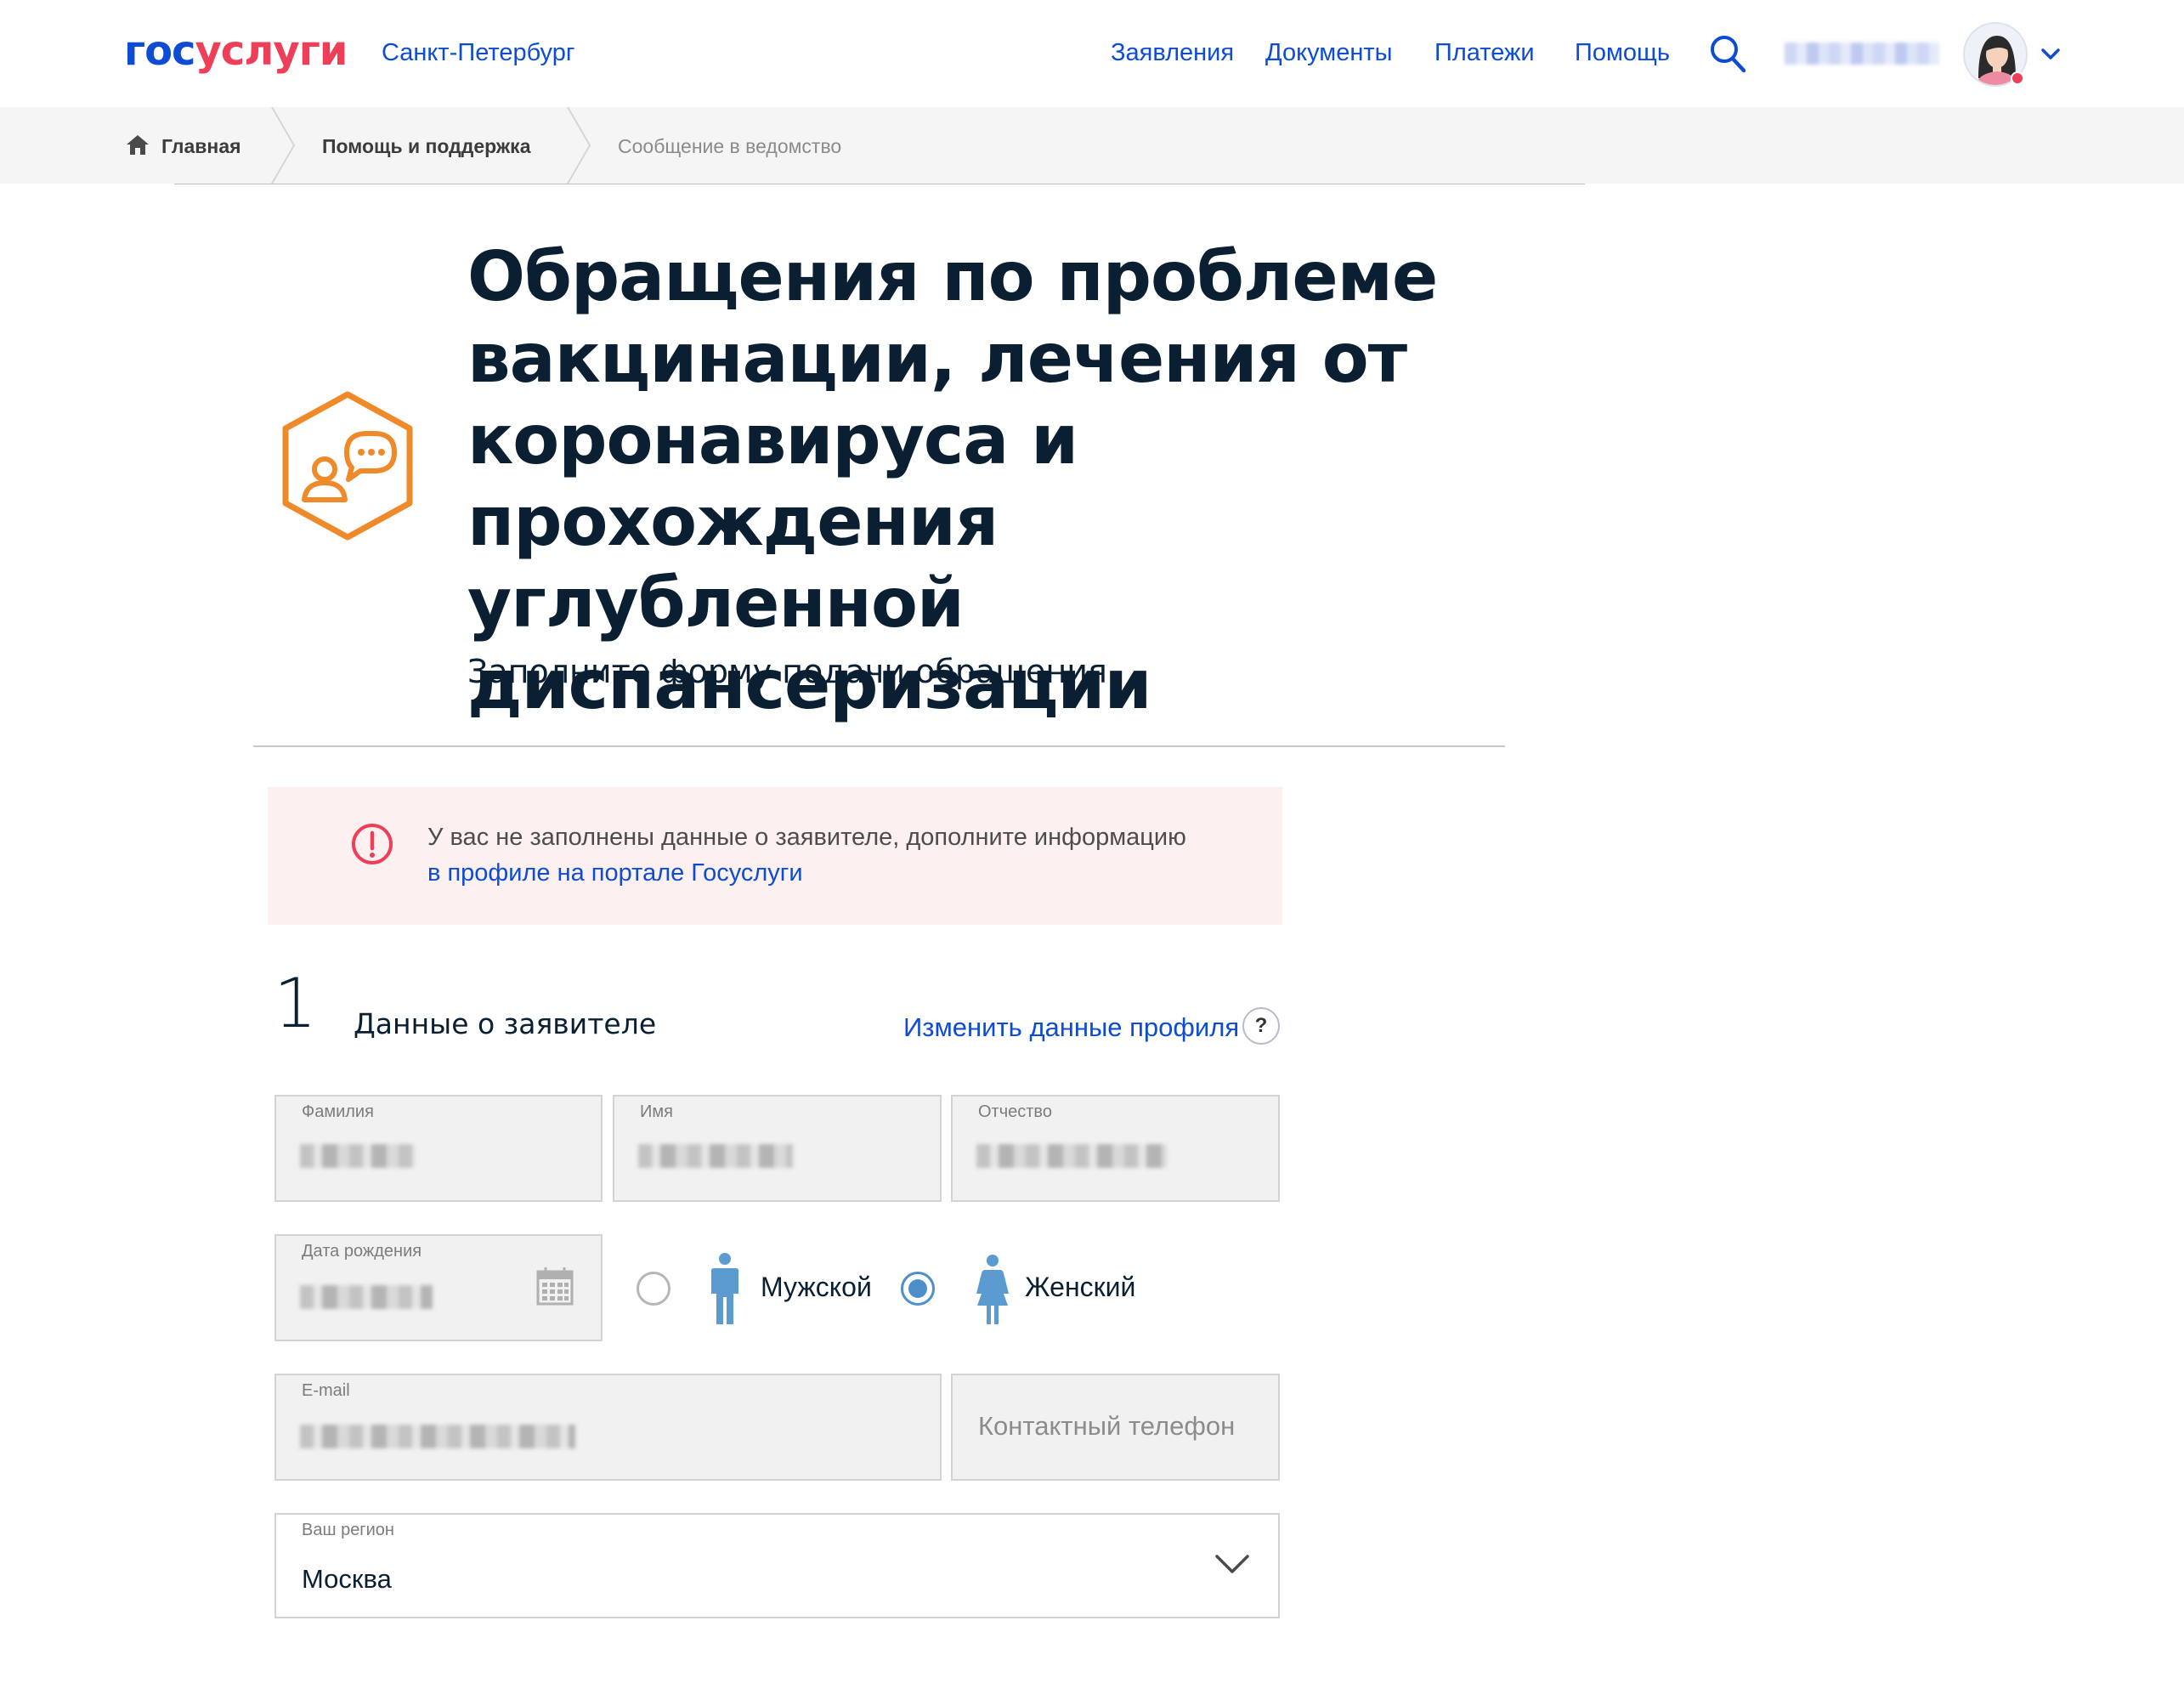 The height and width of the screenshot is (1683, 2184). I want to click on profile-link: в профиле на портале Госуслуги, so click(615, 873).